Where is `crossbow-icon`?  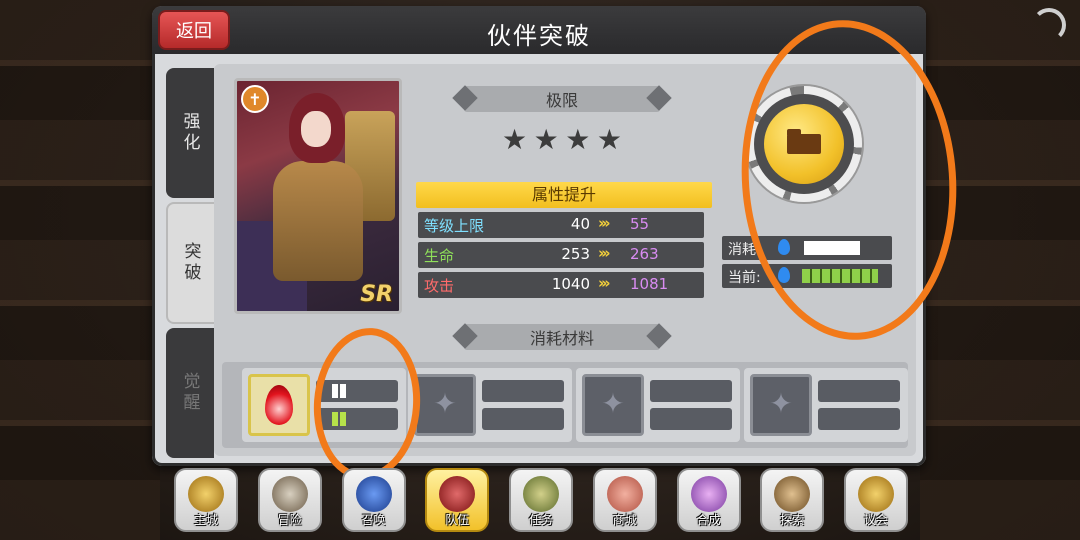
crossbow-icon is located at coordinates (792, 494).